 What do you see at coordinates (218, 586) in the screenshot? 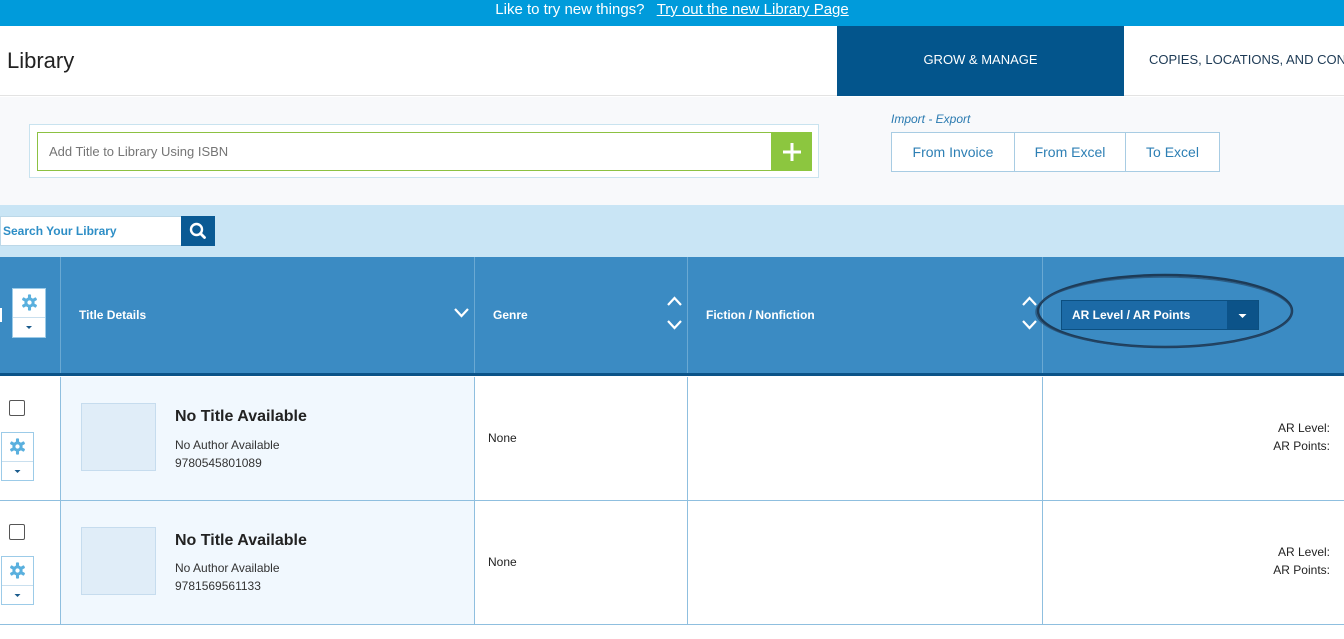
I see `book-isbn: 9781569561133` at bounding box center [218, 586].